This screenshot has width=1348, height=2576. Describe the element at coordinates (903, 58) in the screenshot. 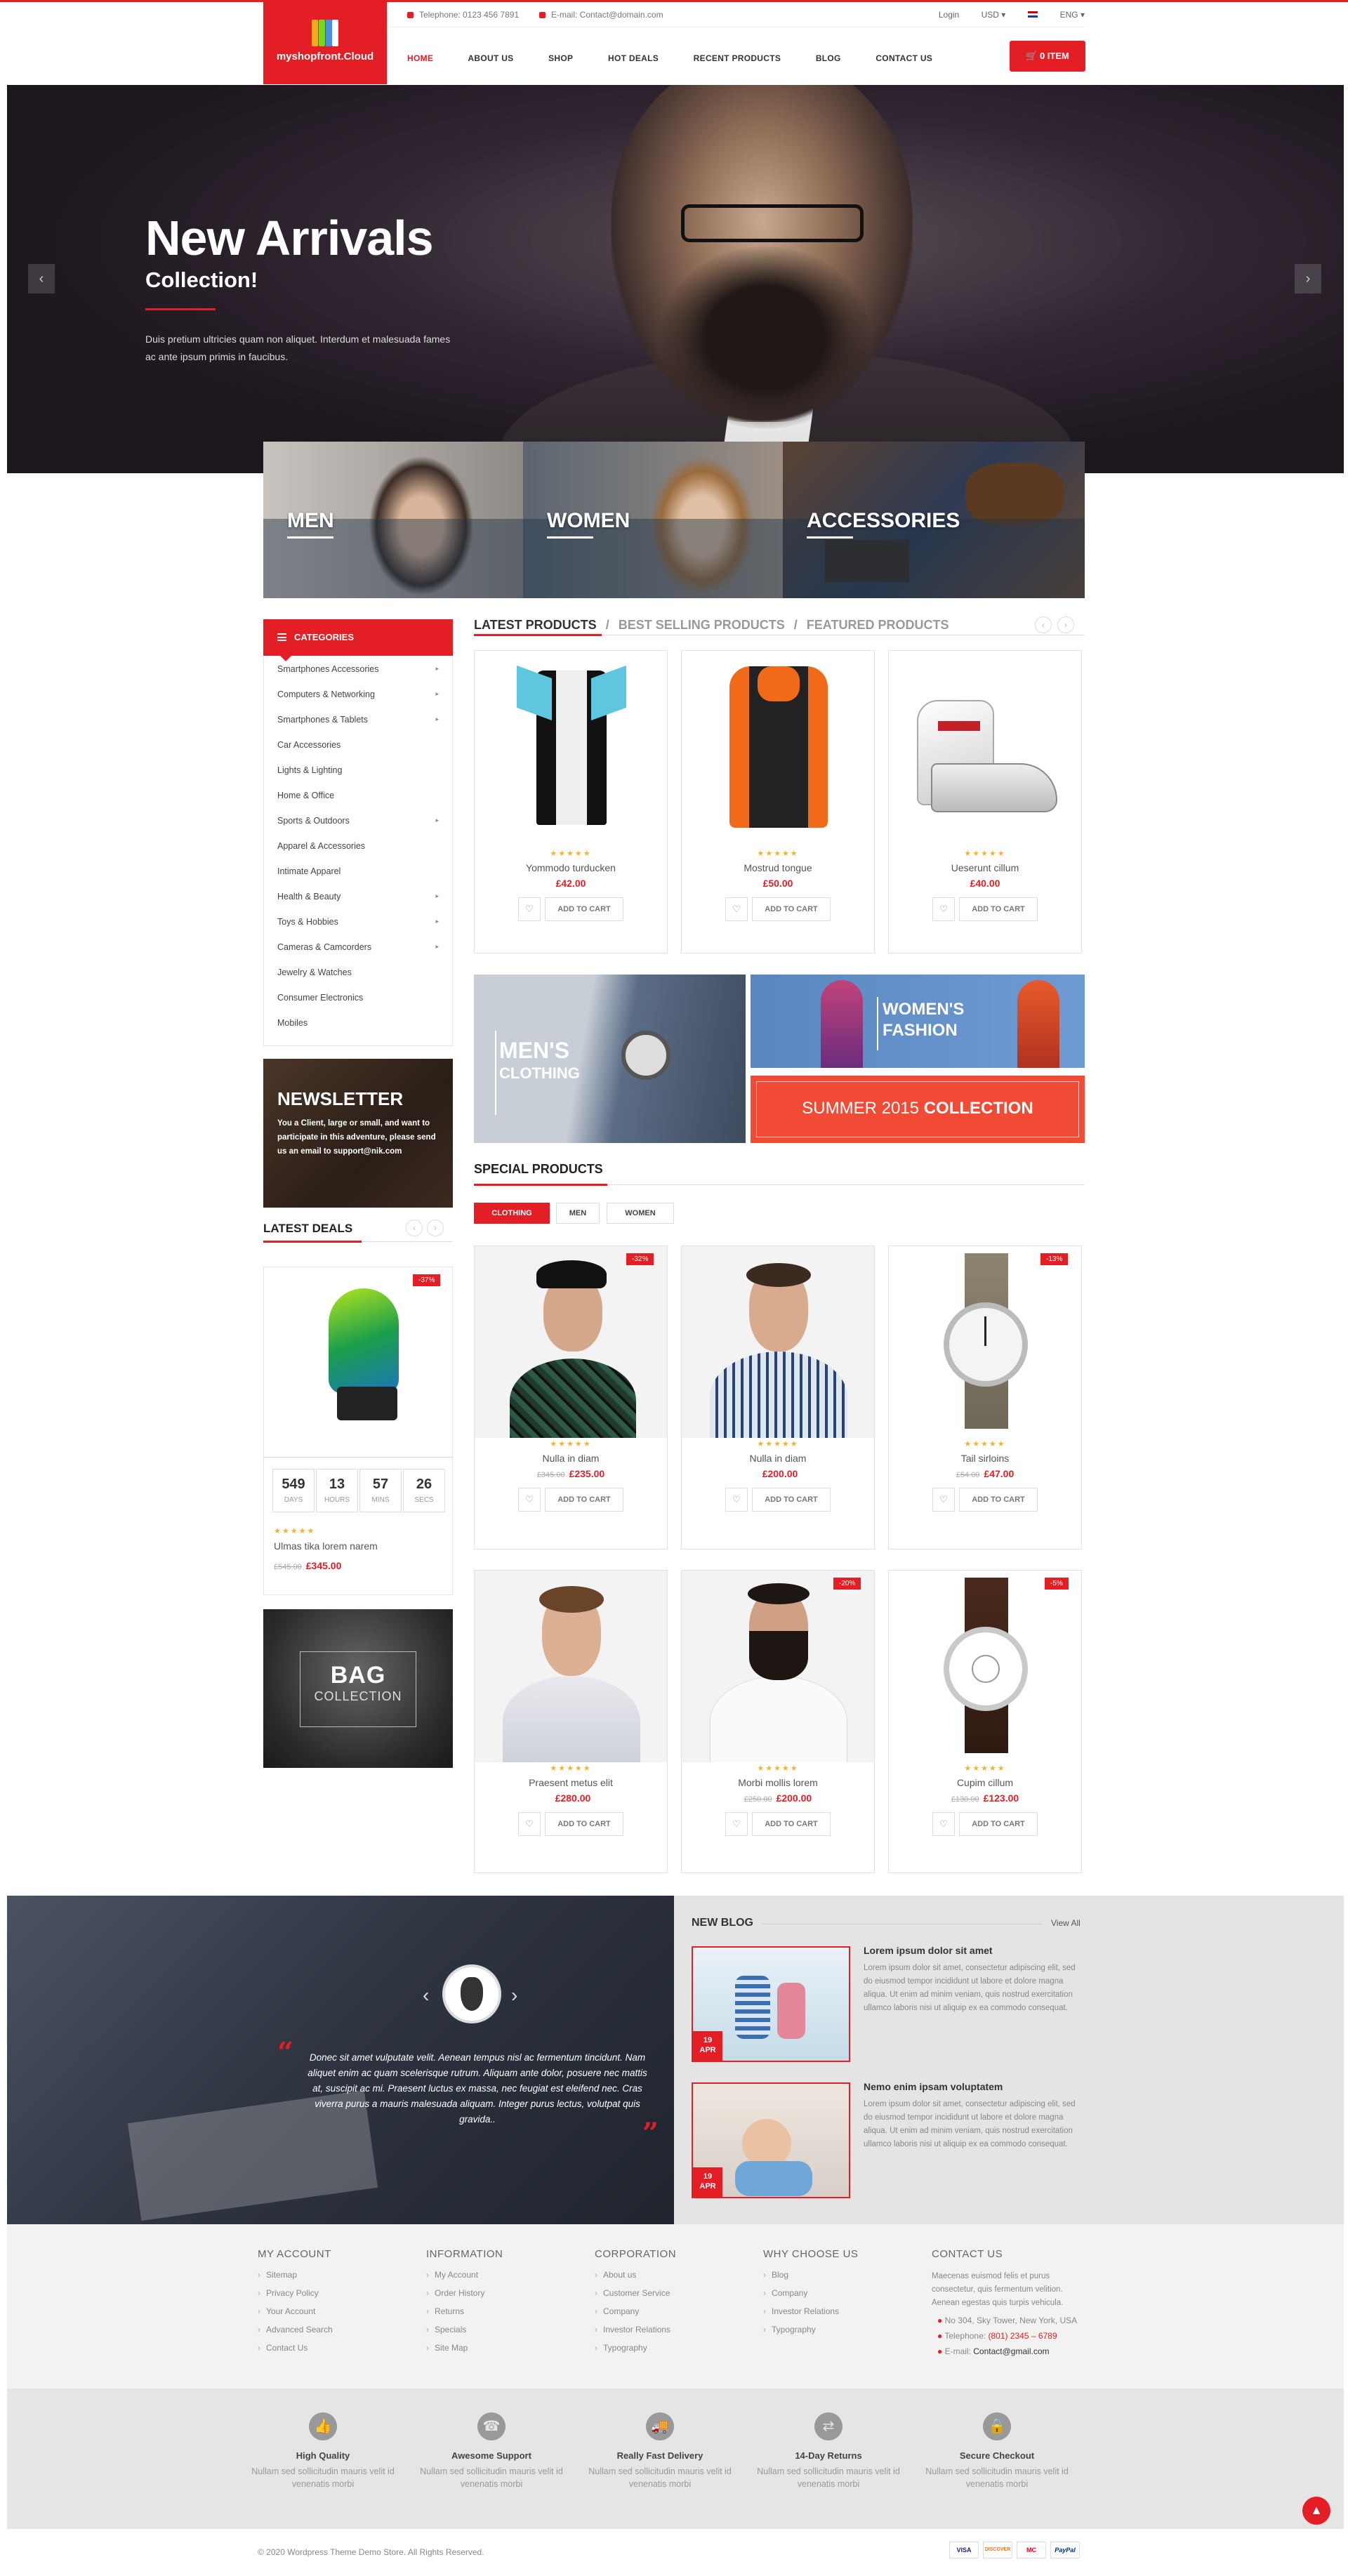

I see `nav-contact-us: CONTACT US` at that location.